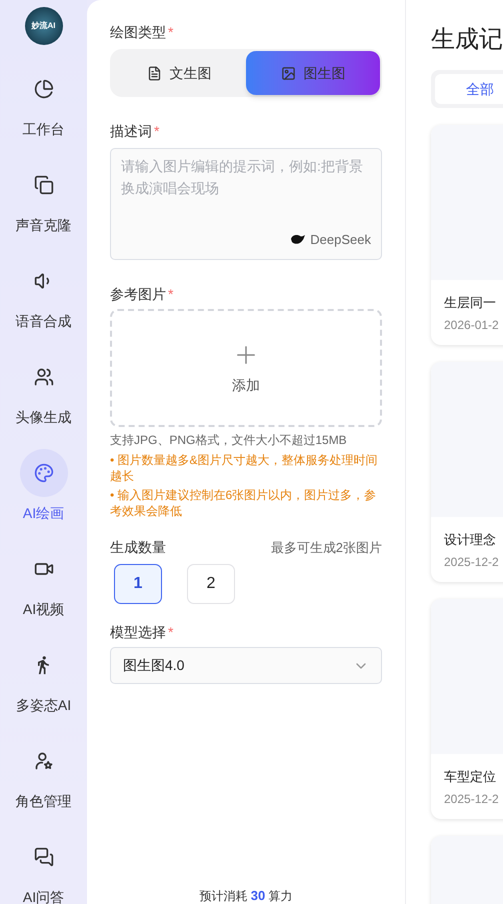  What do you see at coordinates (142, 32) in the screenshot?
I see `field-label: 绘图类型*` at bounding box center [142, 32].